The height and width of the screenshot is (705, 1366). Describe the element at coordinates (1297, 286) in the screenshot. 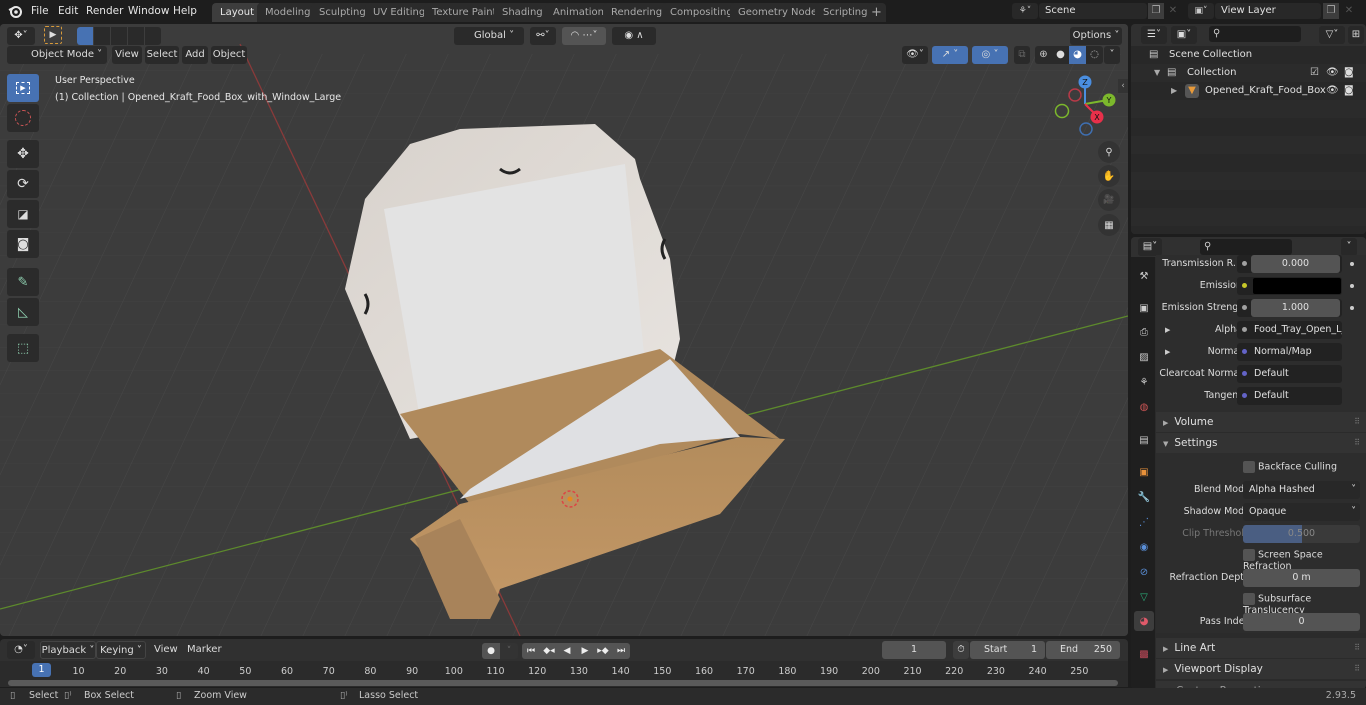

I see `emission-color-swatch` at that location.